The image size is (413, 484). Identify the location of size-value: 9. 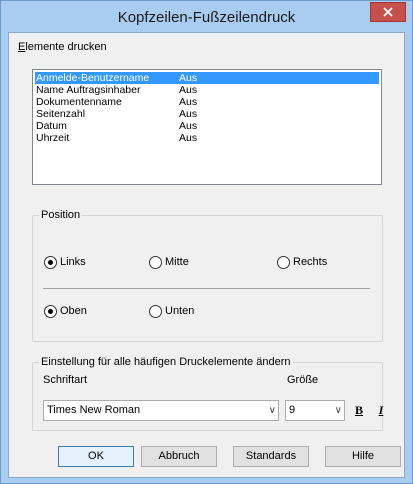
(292, 410).